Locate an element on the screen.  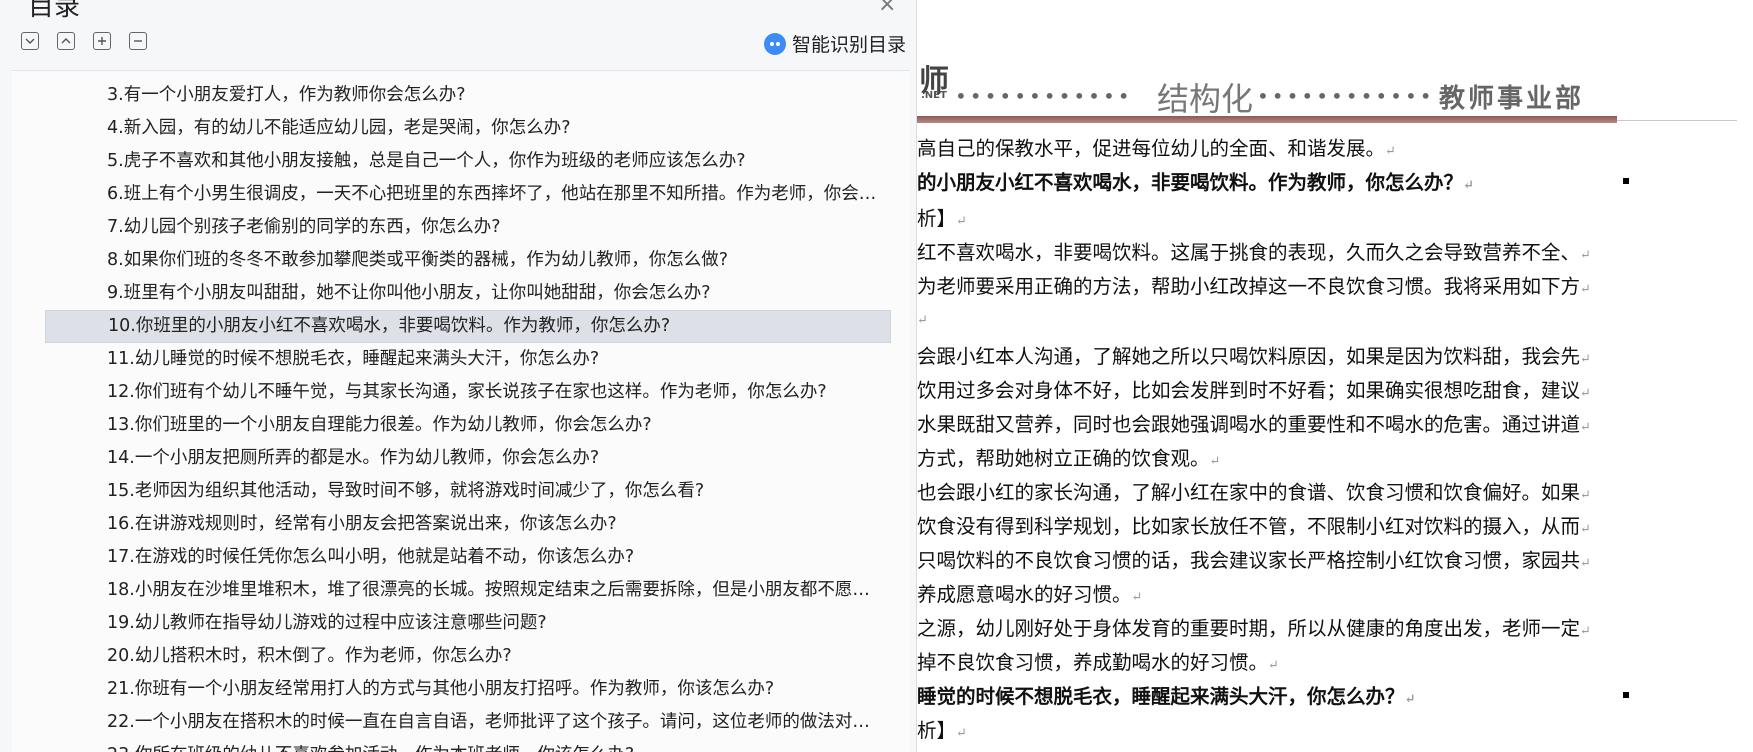
remove-heading-icon is located at coordinates (138, 41).